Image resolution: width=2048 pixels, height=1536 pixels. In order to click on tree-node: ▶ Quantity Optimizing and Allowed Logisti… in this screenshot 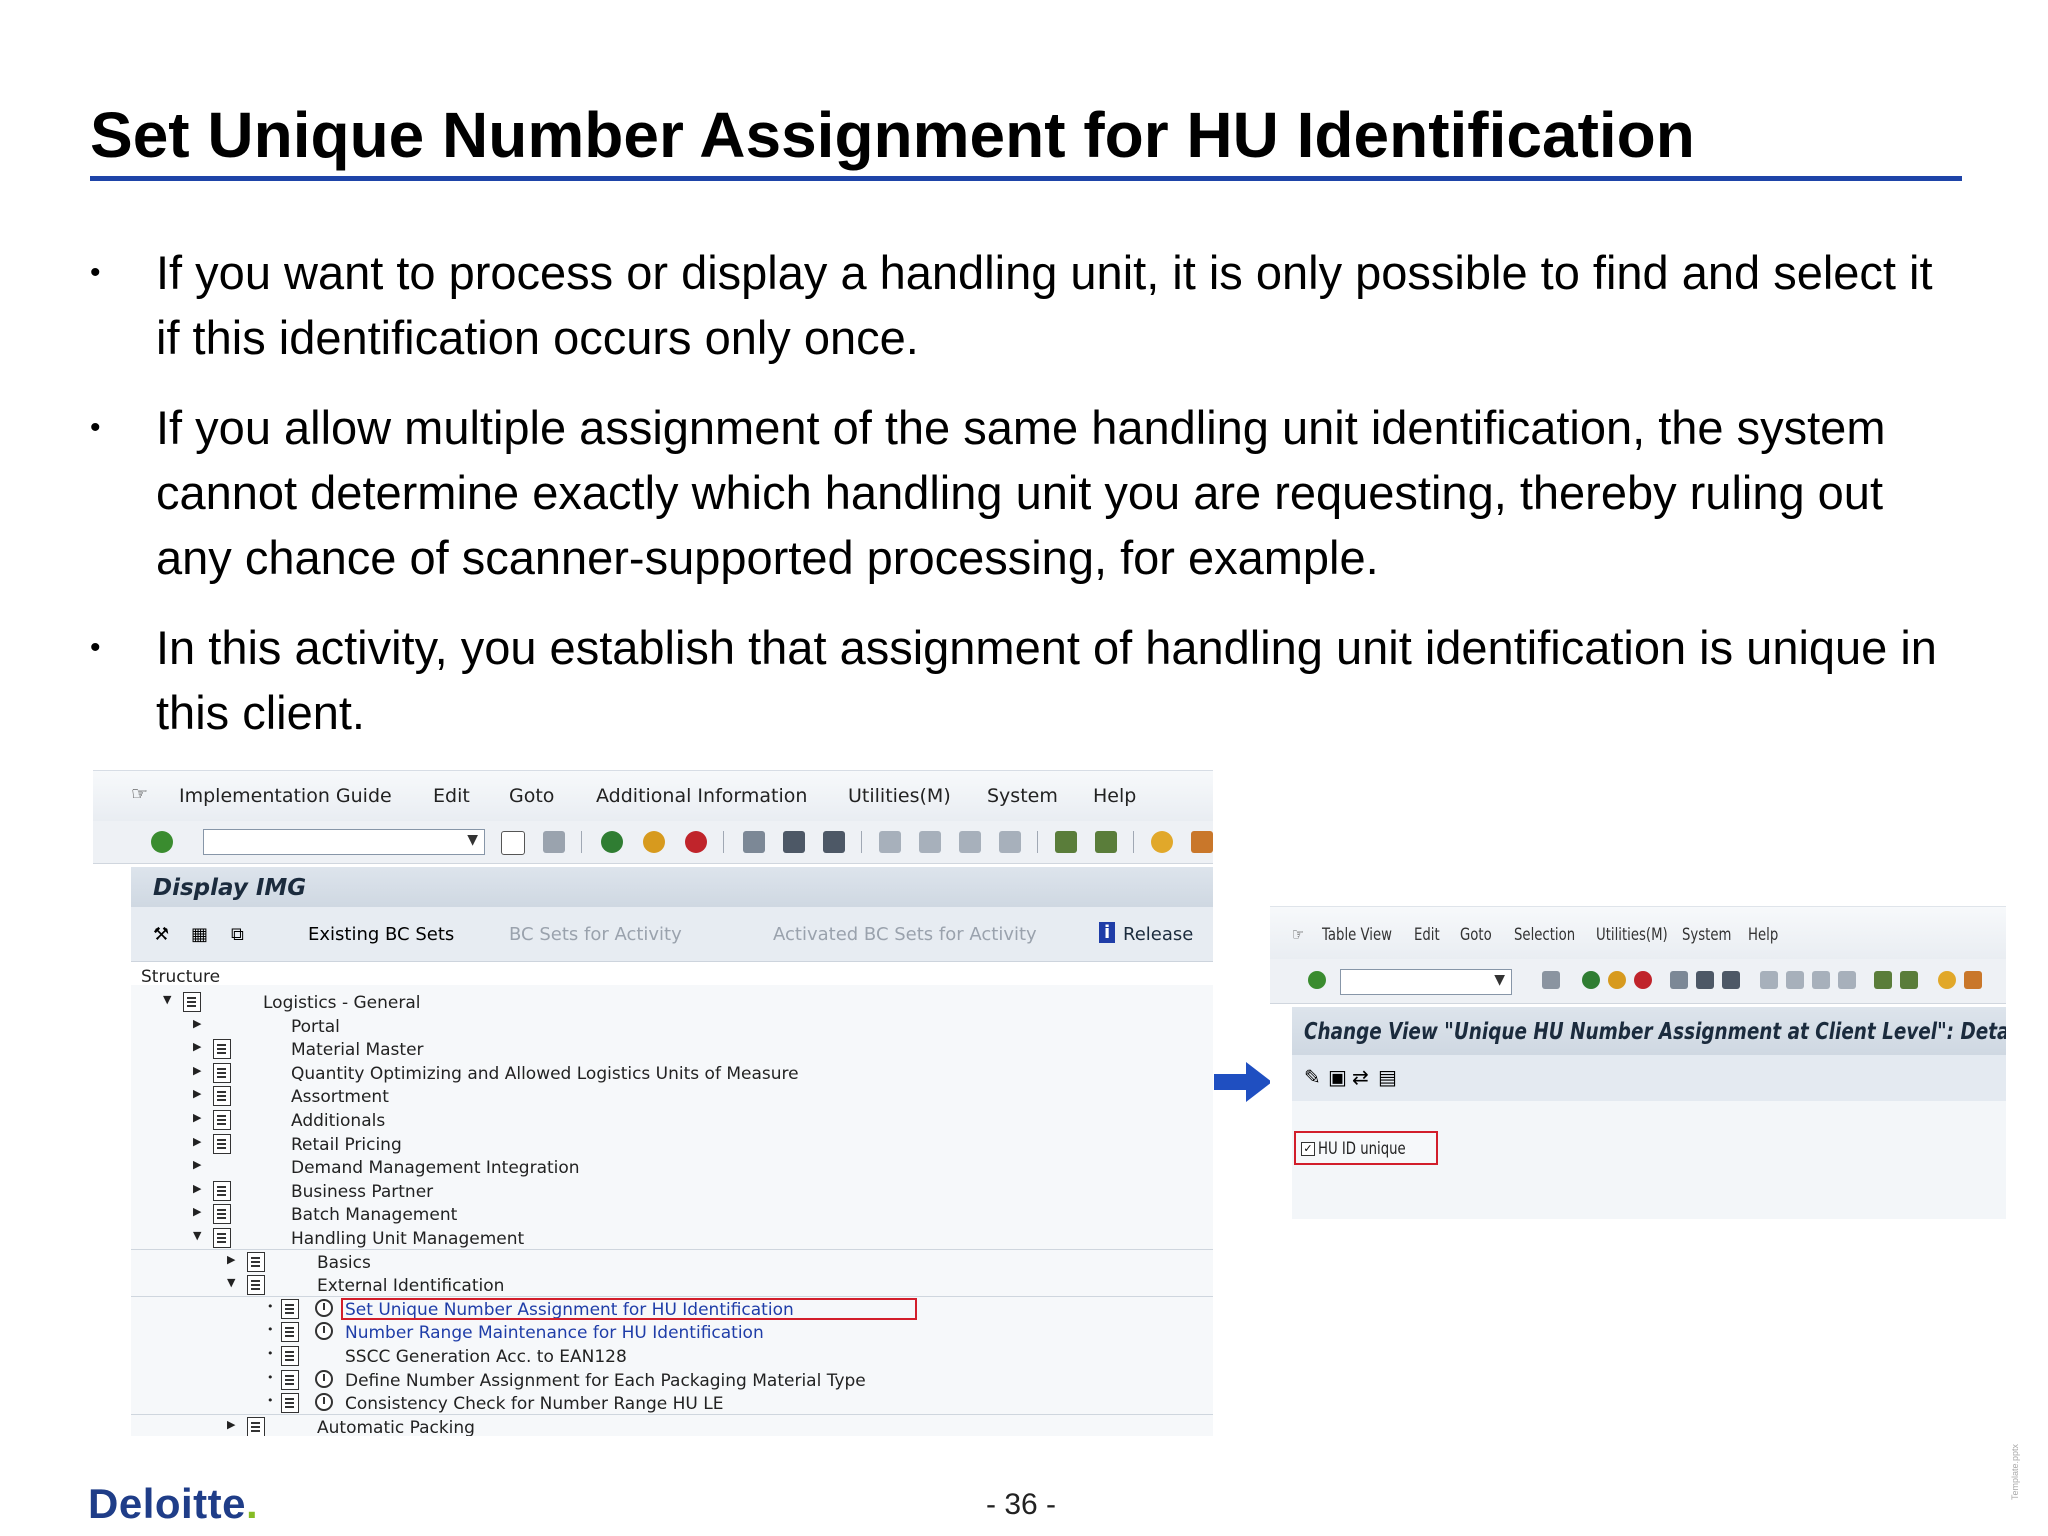, I will do `click(672, 1073)`.